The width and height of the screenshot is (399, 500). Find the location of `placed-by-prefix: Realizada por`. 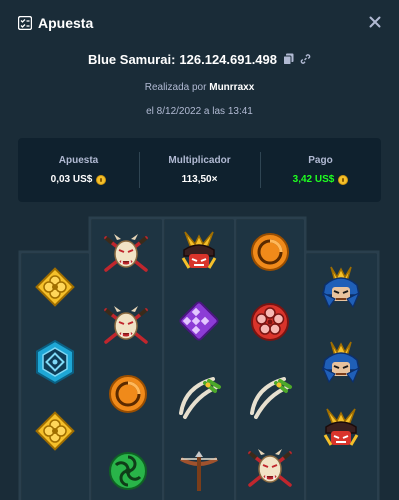

placed-by-prefix: Realizada por is located at coordinates (175, 87).